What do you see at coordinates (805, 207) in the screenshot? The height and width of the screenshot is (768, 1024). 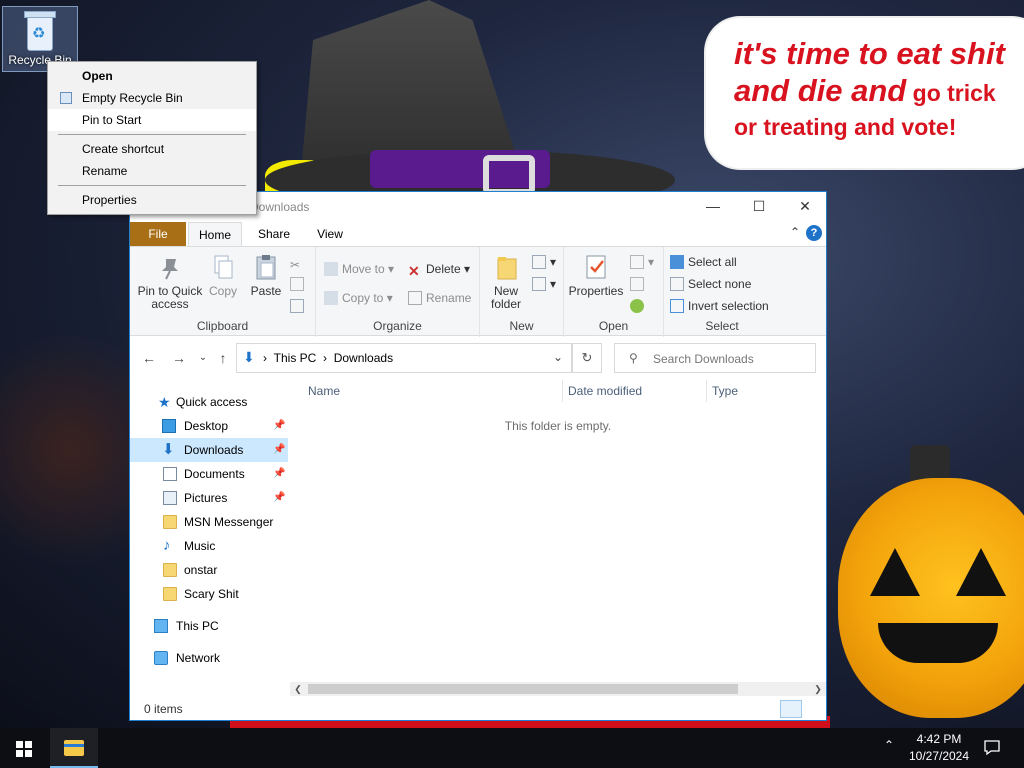 I see `close-button: ✕` at bounding box center [805, 207].